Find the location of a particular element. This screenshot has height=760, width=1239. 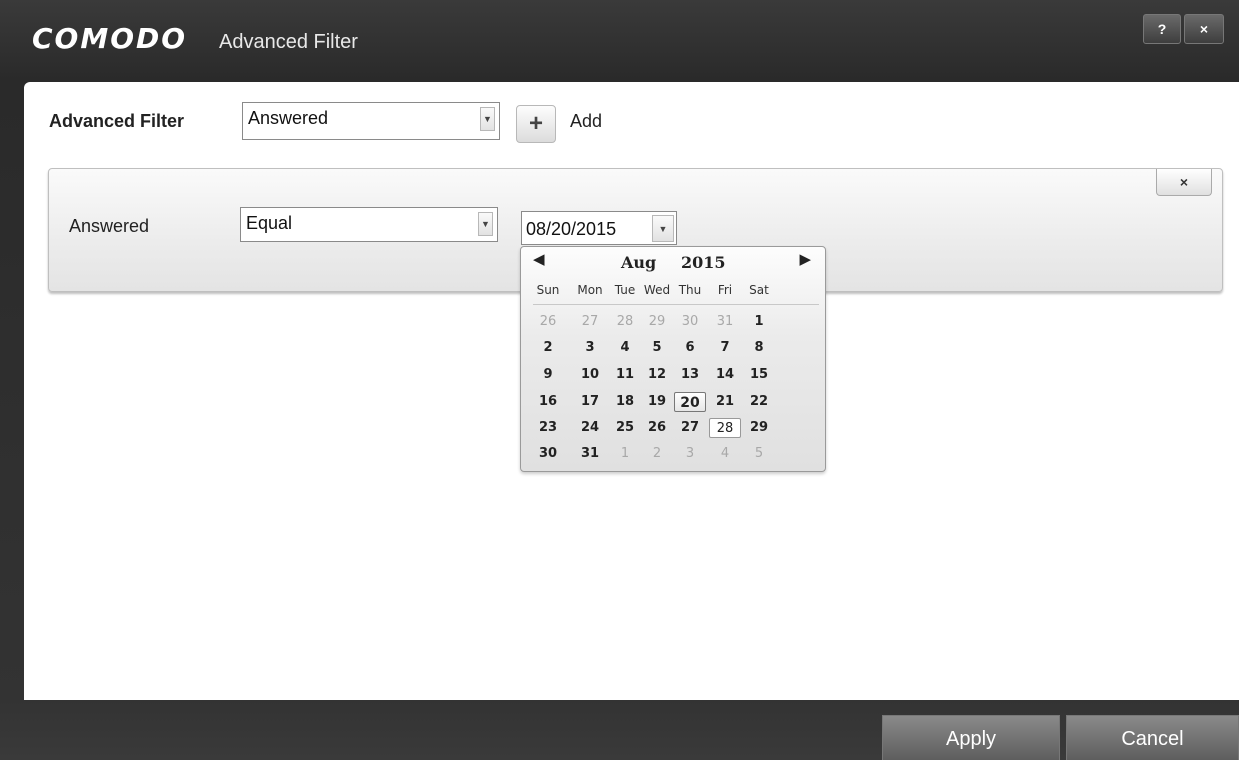

add-filter-button: + is located at coordinates (536, 124).